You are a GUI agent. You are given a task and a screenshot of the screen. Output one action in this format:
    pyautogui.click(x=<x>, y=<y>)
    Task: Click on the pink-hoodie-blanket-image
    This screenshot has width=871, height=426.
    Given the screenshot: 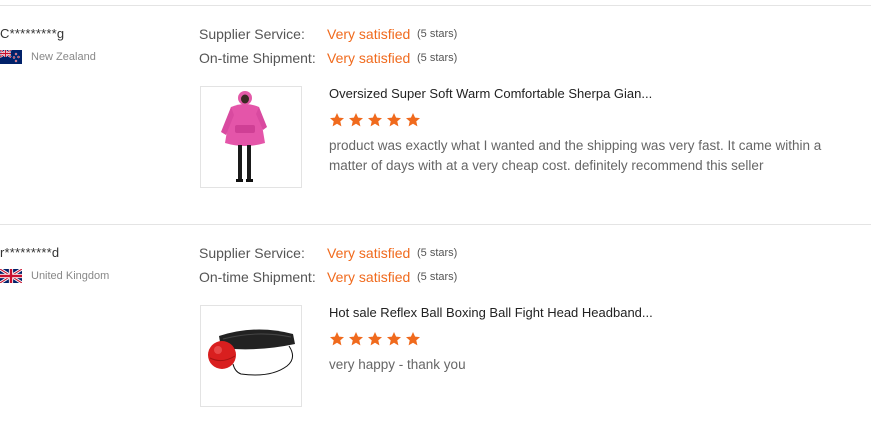 What is the action you would take?
    pyautogui.click(x=251, y=137)
    